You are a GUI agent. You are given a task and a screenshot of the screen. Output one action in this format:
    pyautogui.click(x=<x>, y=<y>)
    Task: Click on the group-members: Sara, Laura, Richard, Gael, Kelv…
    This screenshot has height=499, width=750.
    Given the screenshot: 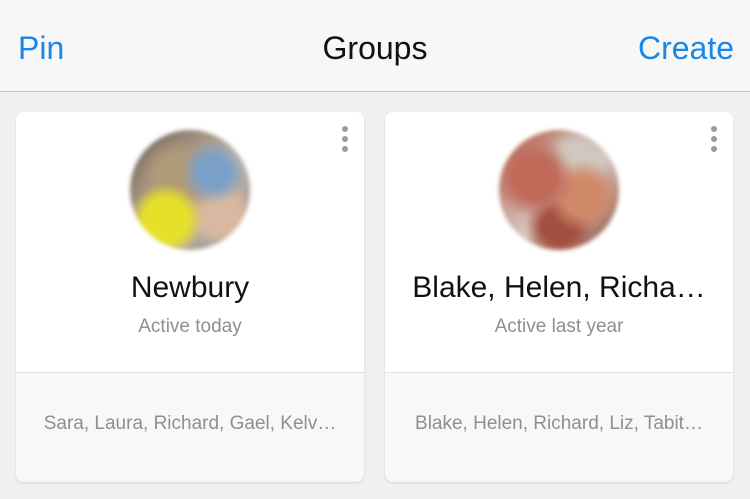 What is the action you would take?
    pyautogui.click(x=190, y=423)
    